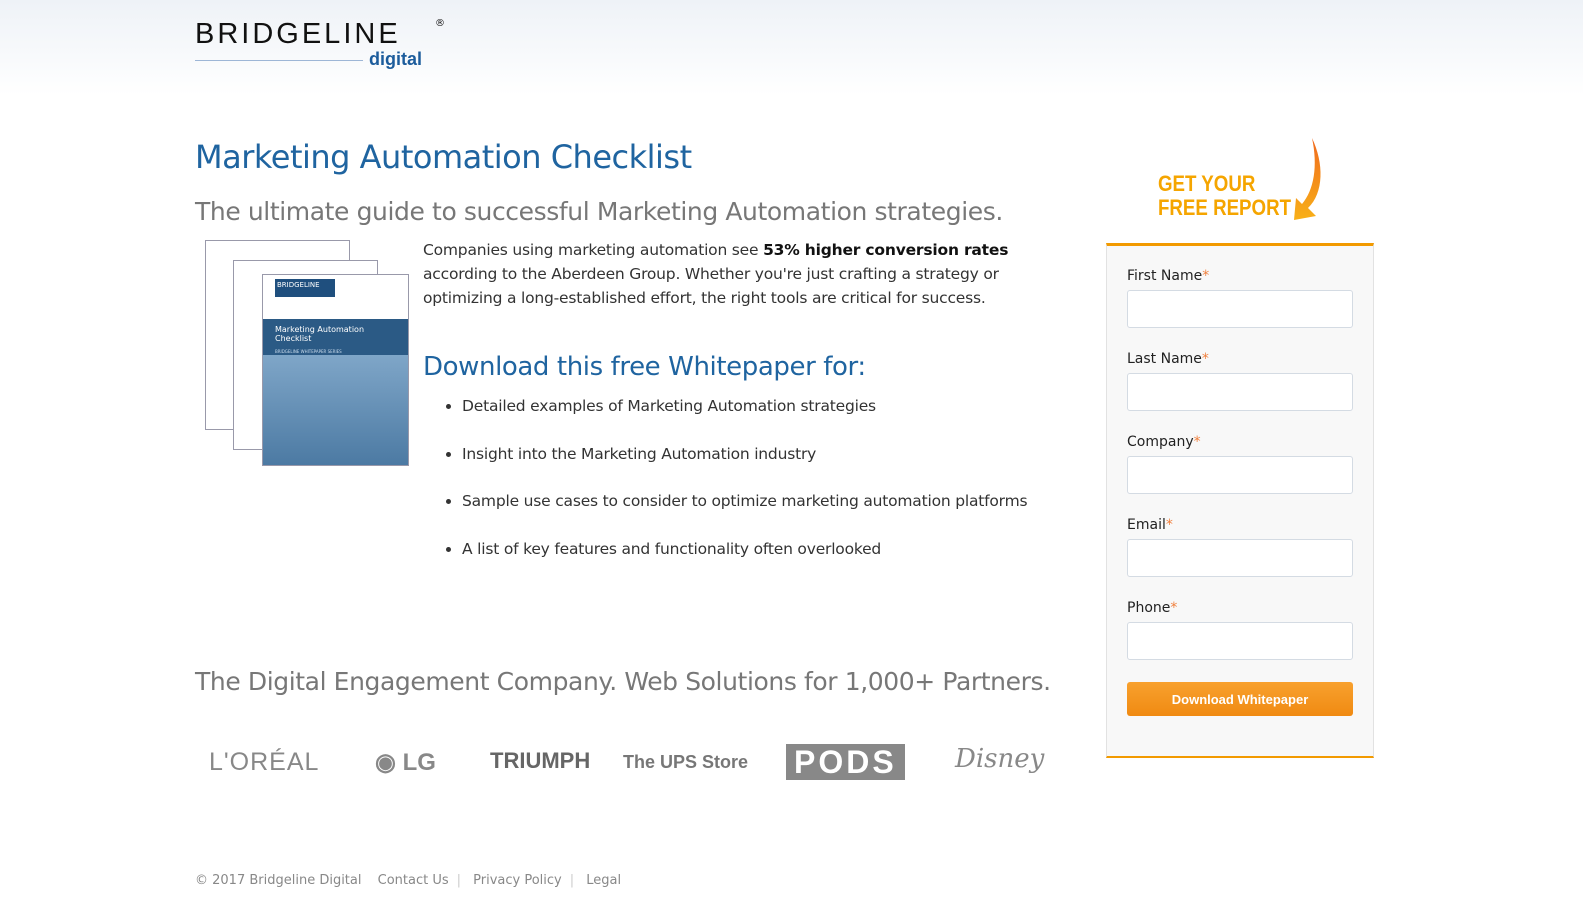 The image size is (1583, 917). What do you see at coordinates (440, 23) in the screenshot?
I see `registered-mark: ®` at bounding box center [440, 23].